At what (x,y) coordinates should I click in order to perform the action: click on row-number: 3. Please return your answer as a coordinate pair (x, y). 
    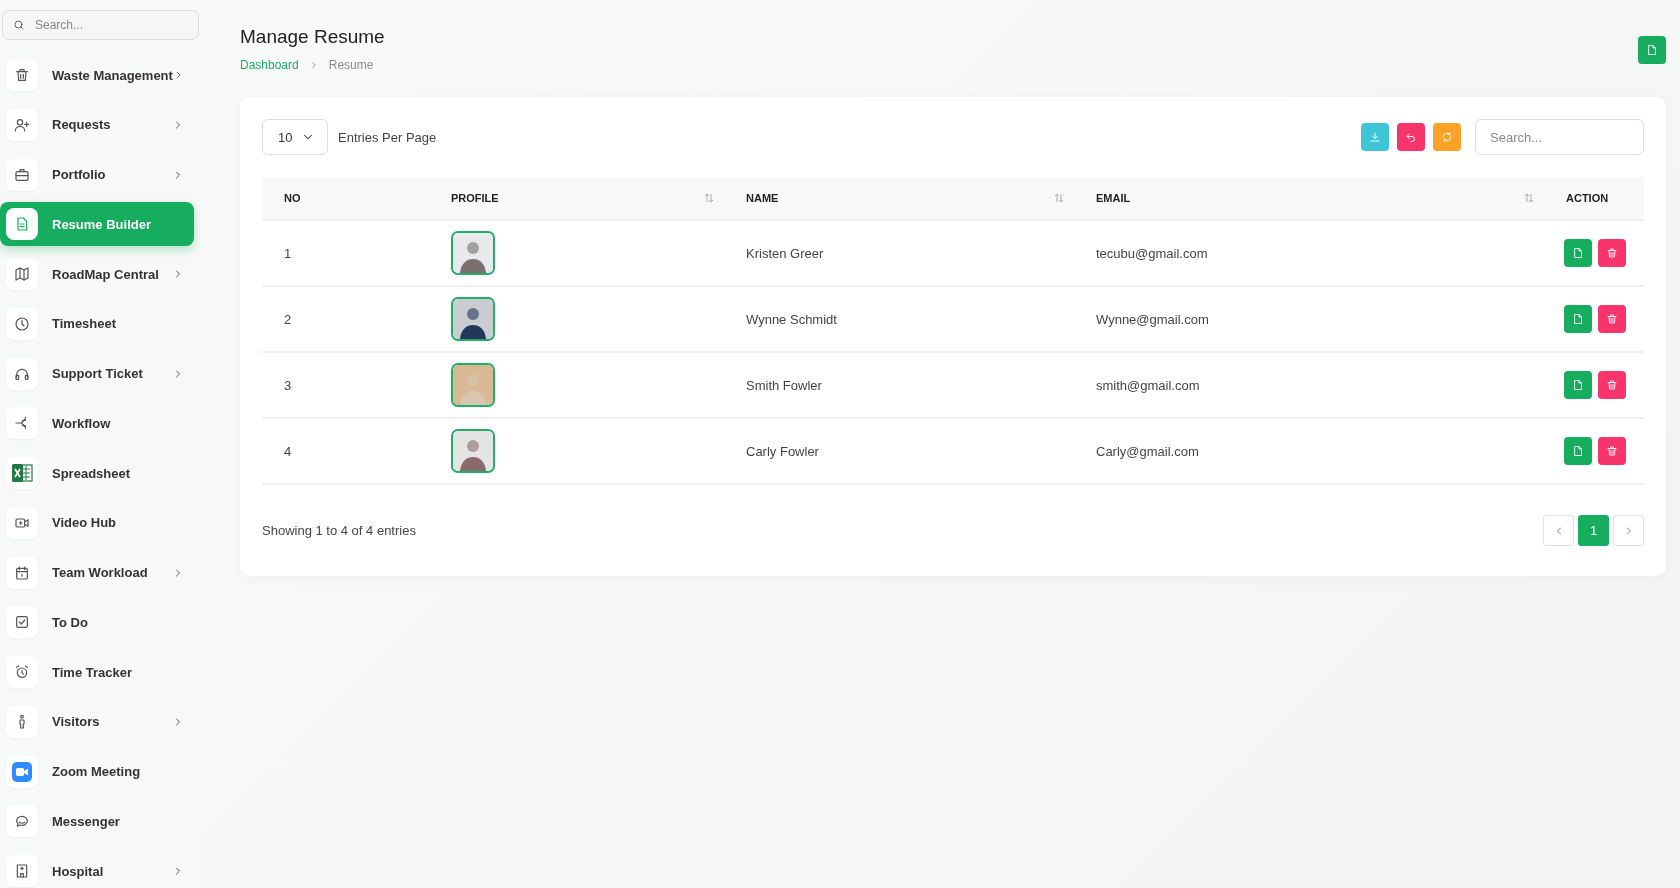
    Looking at the image, I should click on (288, 385).